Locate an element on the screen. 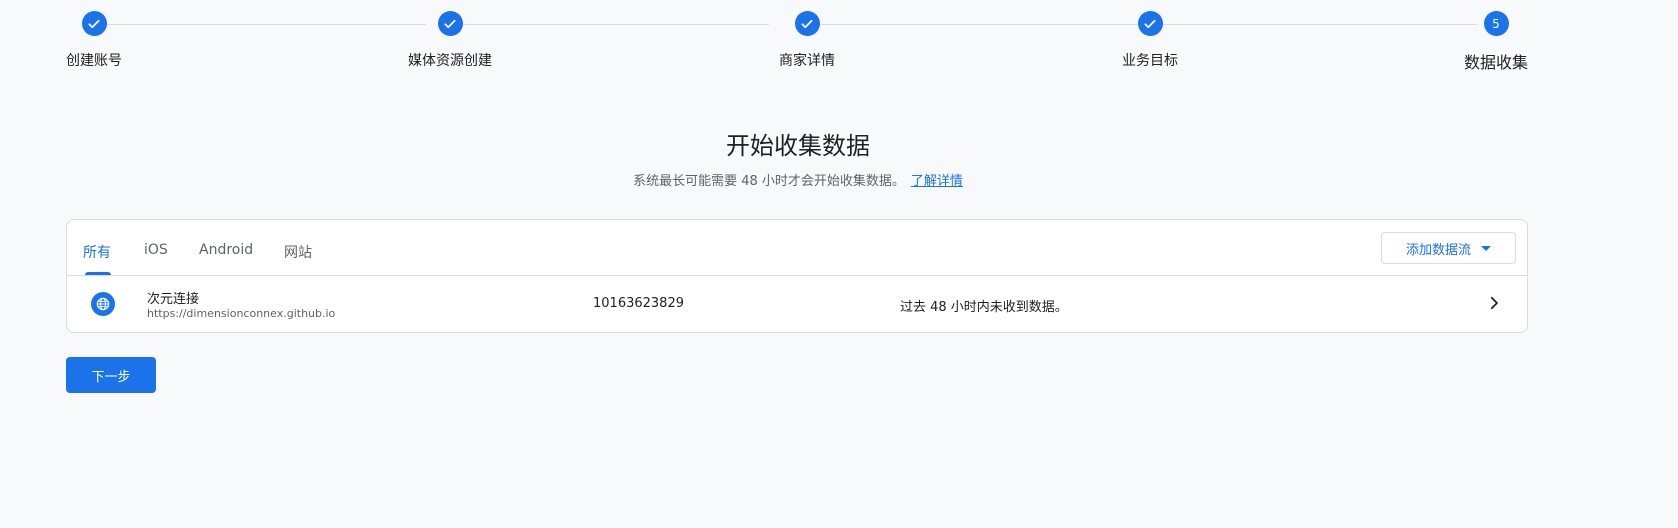 This screenshot has height=528, width=1678. active-tab-indicator is located at coordinates (98, 273).